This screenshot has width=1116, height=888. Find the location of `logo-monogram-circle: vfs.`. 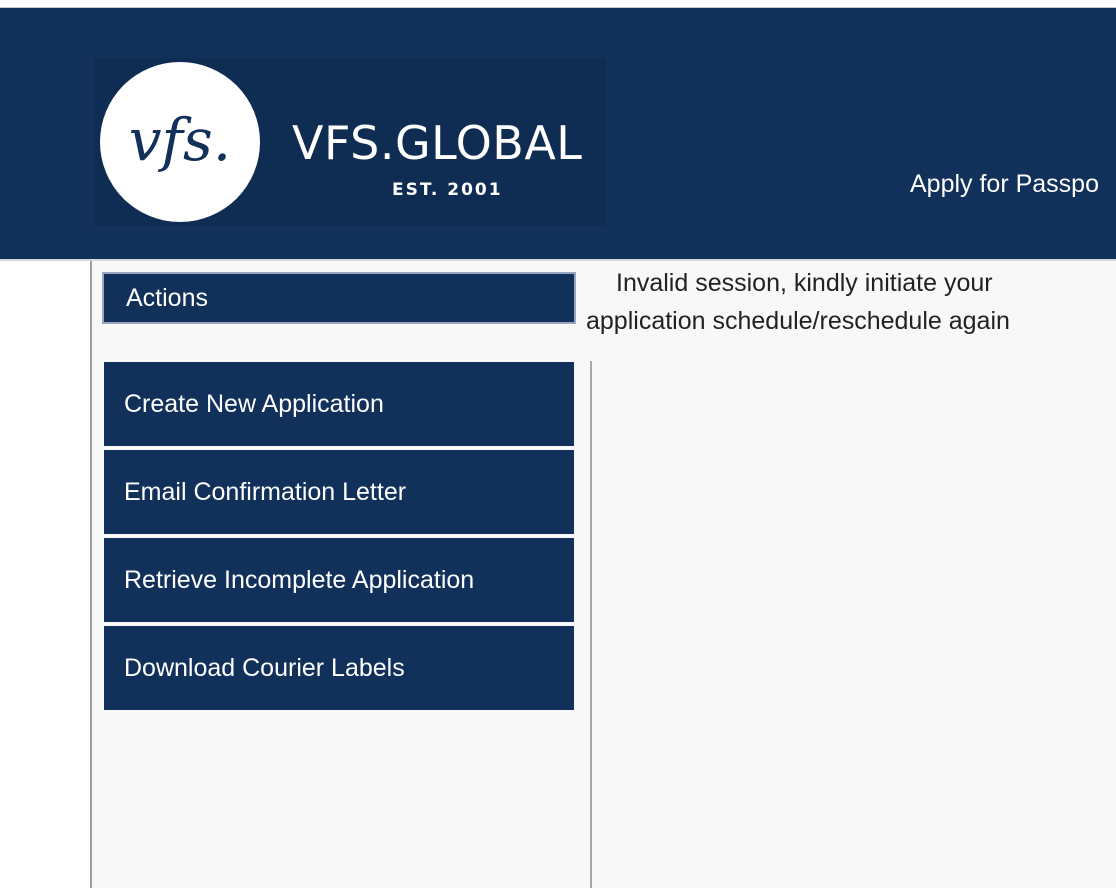

logo-monogram-circle: vfs. is located at coordinates (180, 142).